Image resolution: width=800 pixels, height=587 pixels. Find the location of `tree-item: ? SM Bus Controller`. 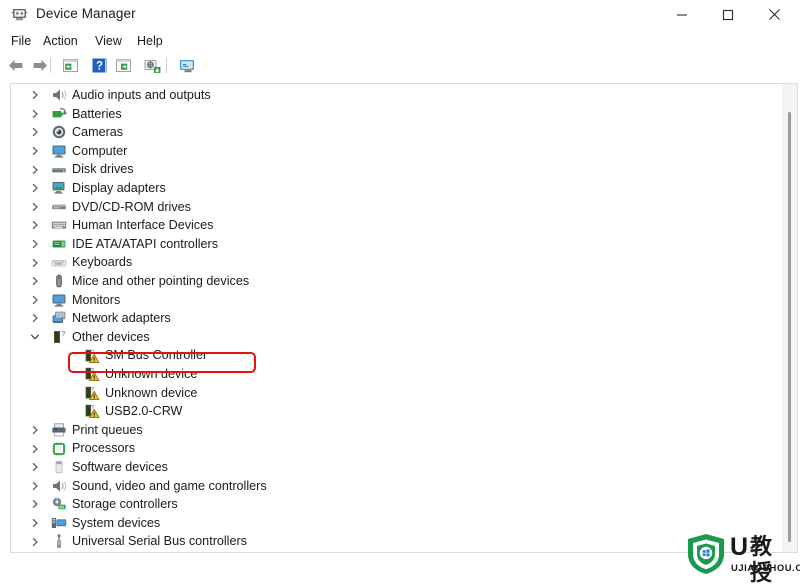

tree-item: ? SM Bus Controller is located at coordinates (397, 355).